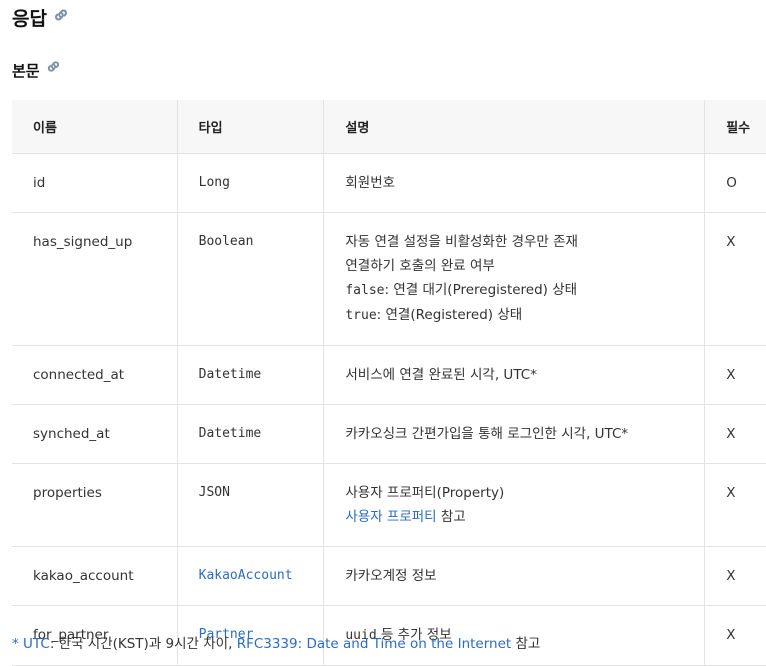 The width and height of the screenshot is (766, 666). Describe the element at coordinates (250, 183) in the screenshot. I see `field-type: Long` at that location.